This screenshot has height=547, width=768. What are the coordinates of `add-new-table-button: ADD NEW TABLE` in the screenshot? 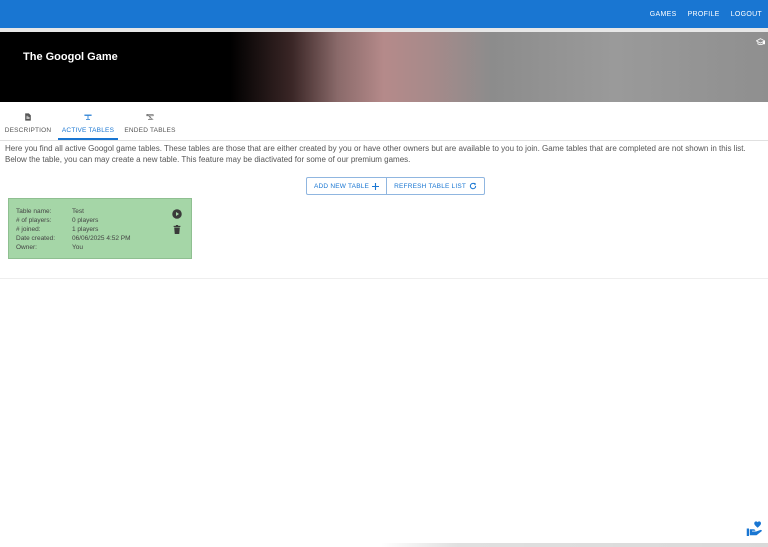 It's located at (346, 186).